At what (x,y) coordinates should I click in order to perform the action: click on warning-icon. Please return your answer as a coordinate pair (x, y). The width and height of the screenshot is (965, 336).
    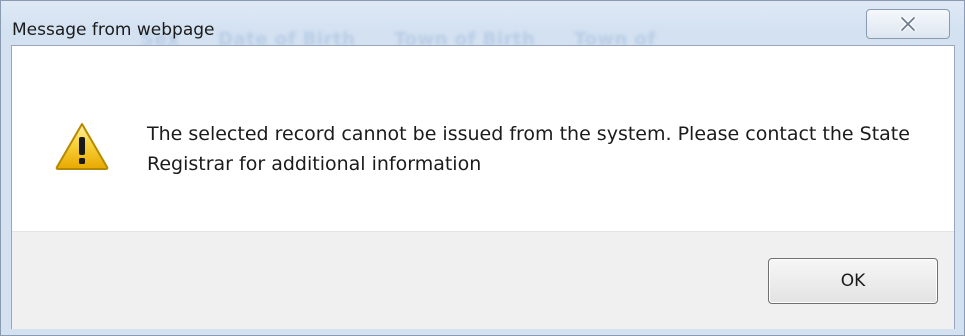
    Looking at the image, I should click on (82, 146).